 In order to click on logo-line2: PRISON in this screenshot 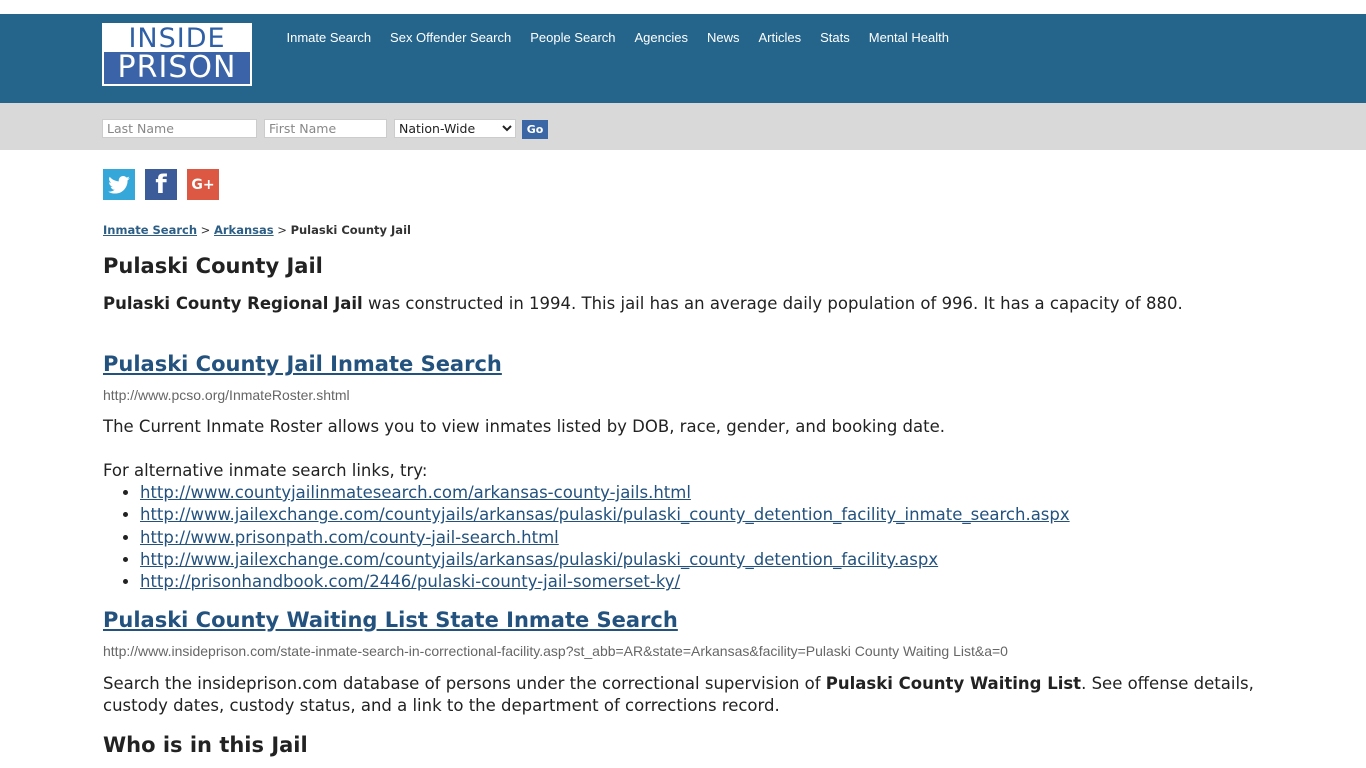, I will do `click(177, 68)`.